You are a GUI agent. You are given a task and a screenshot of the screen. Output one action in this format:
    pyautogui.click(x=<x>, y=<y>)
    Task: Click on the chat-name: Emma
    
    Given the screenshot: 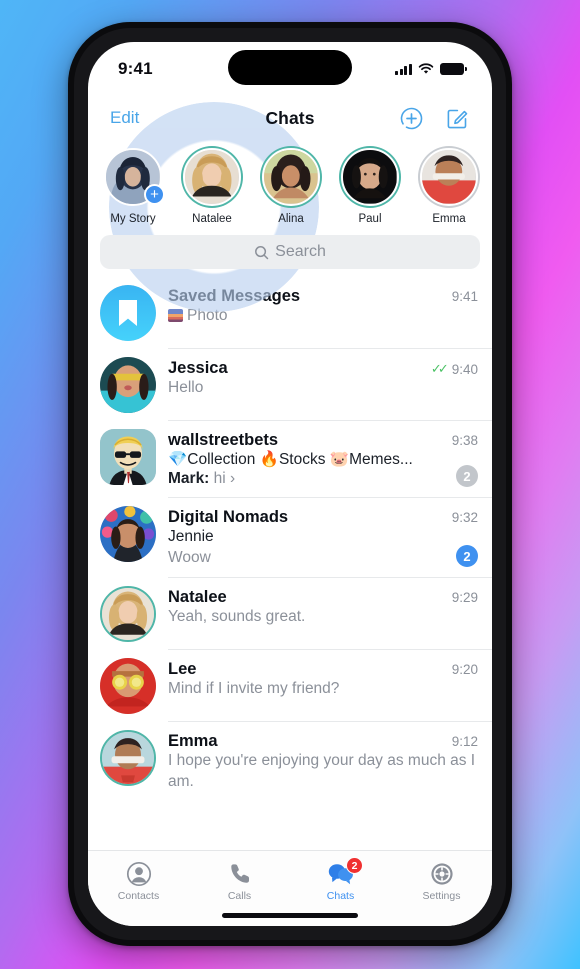 What is the action you would take?
    pyautogui.click(x=193, y=741)
    